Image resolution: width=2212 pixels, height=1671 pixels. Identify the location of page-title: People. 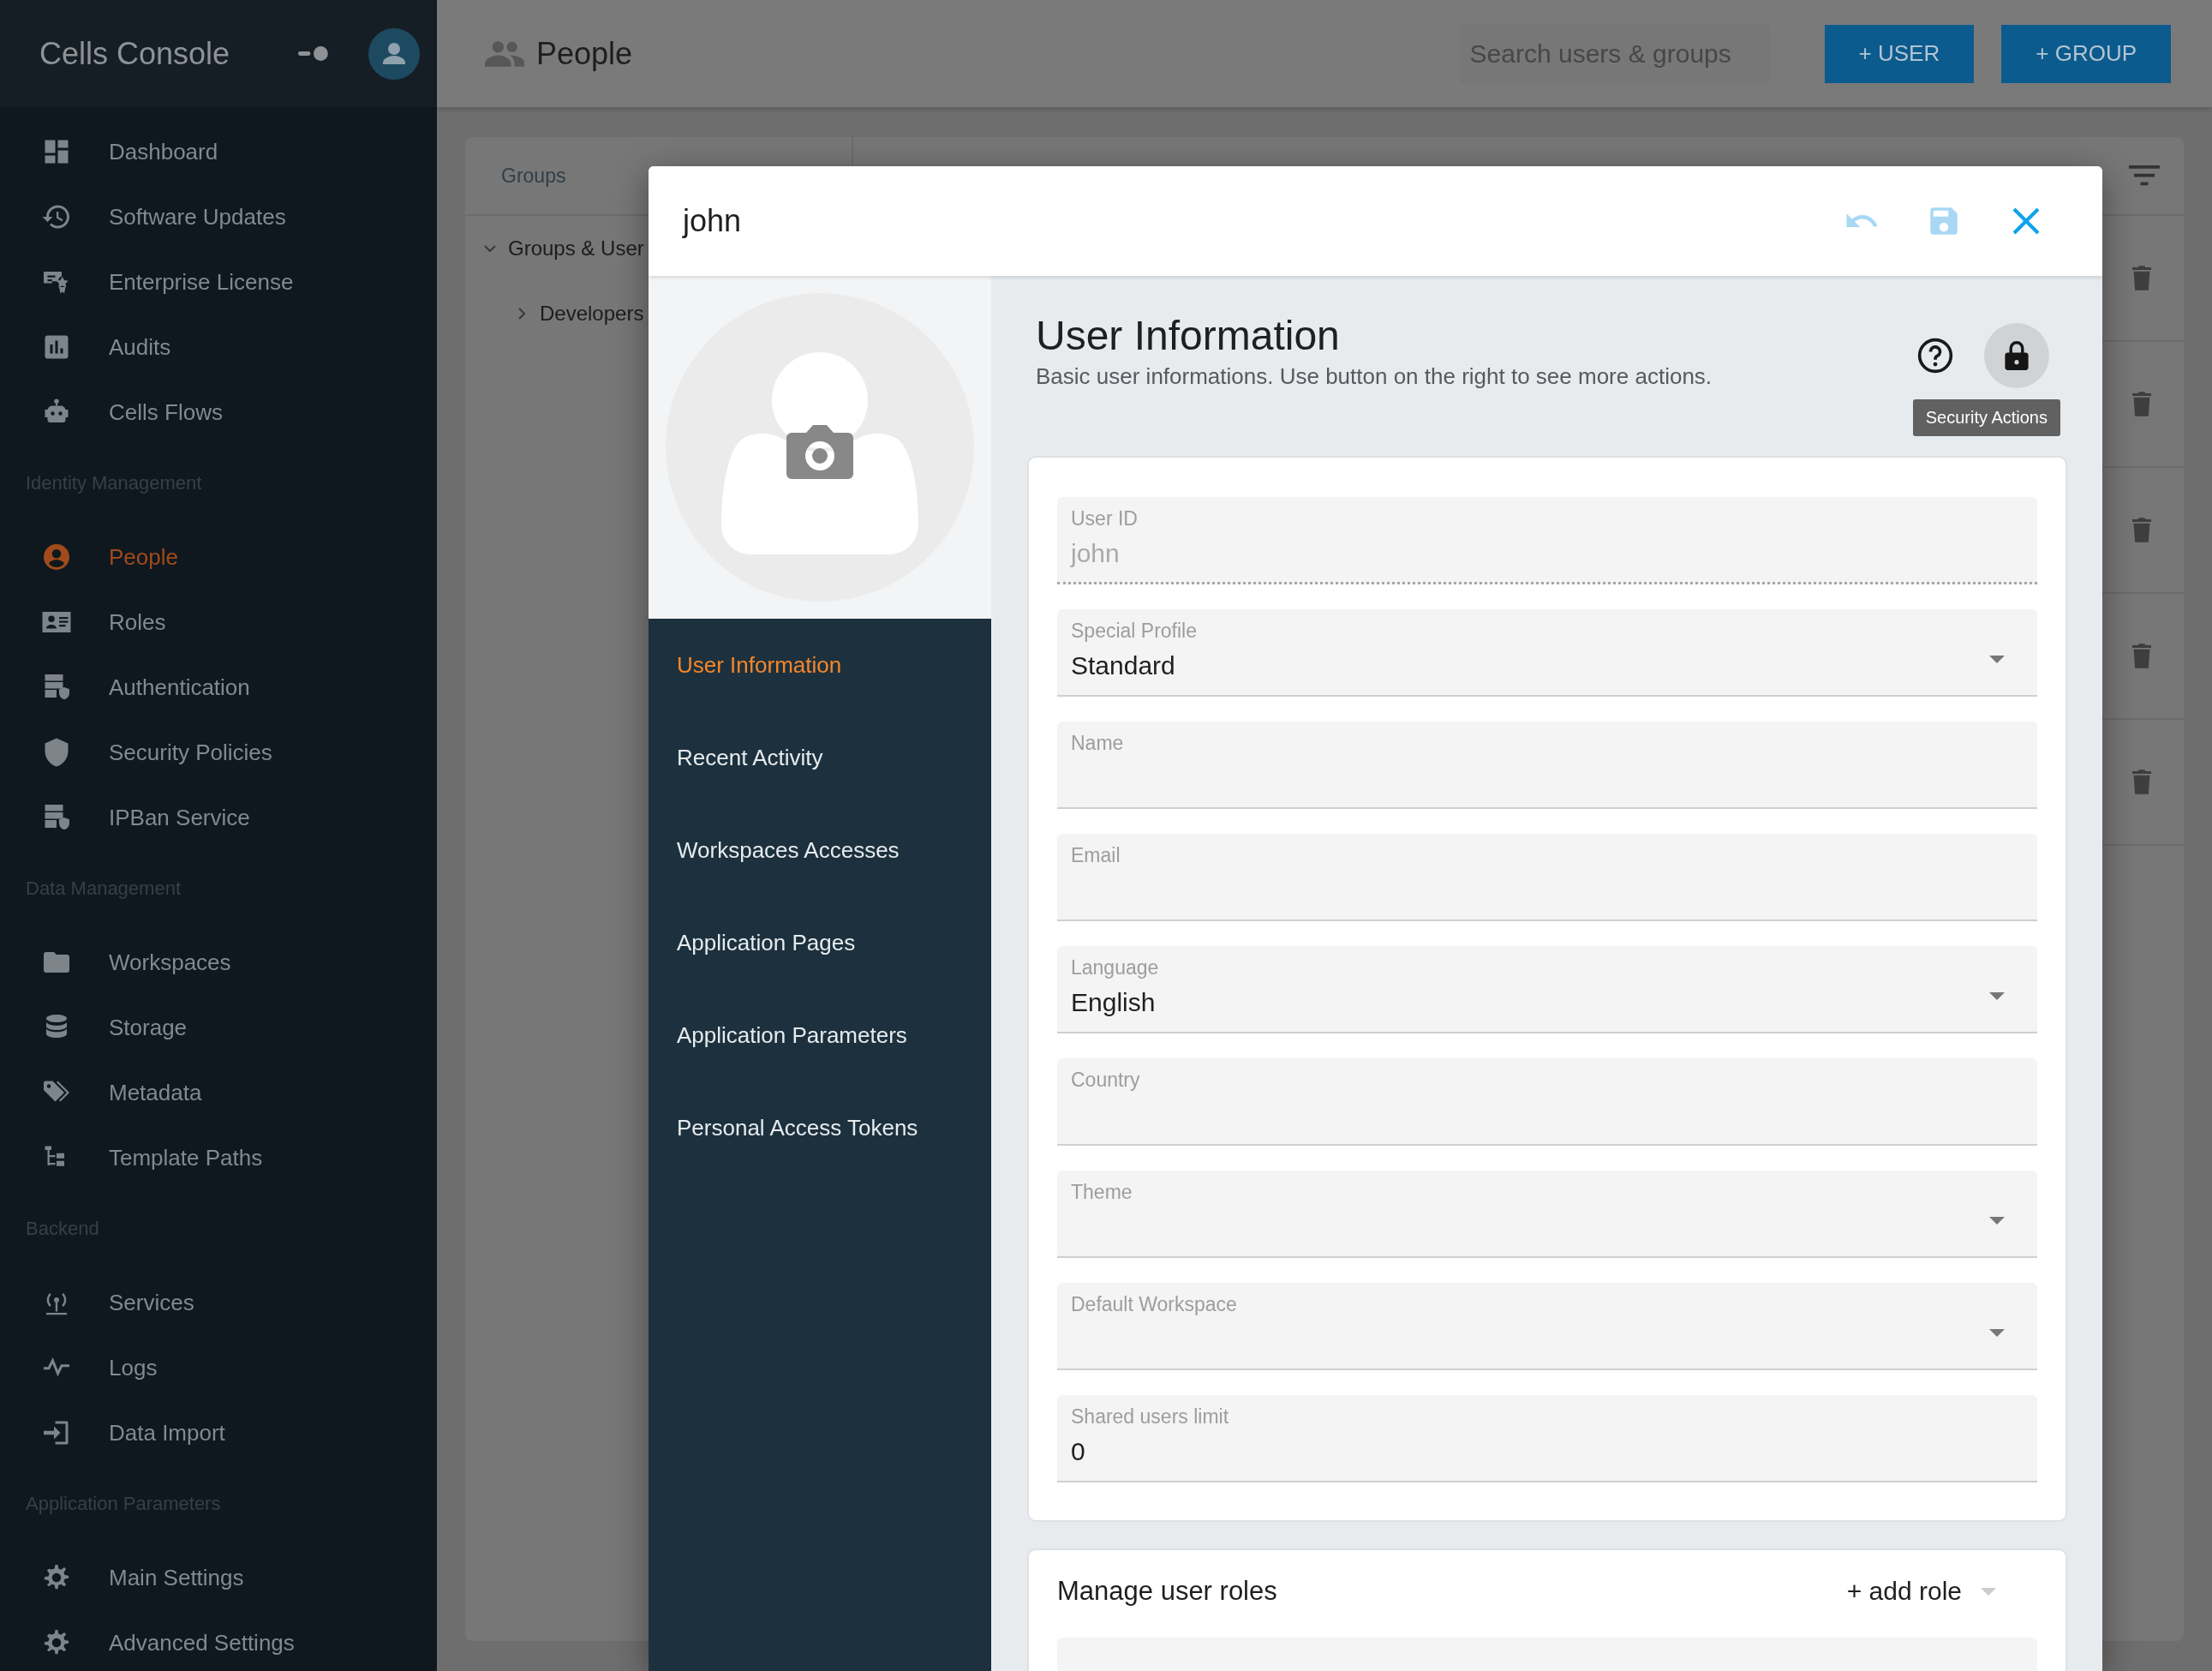
(584, 54).